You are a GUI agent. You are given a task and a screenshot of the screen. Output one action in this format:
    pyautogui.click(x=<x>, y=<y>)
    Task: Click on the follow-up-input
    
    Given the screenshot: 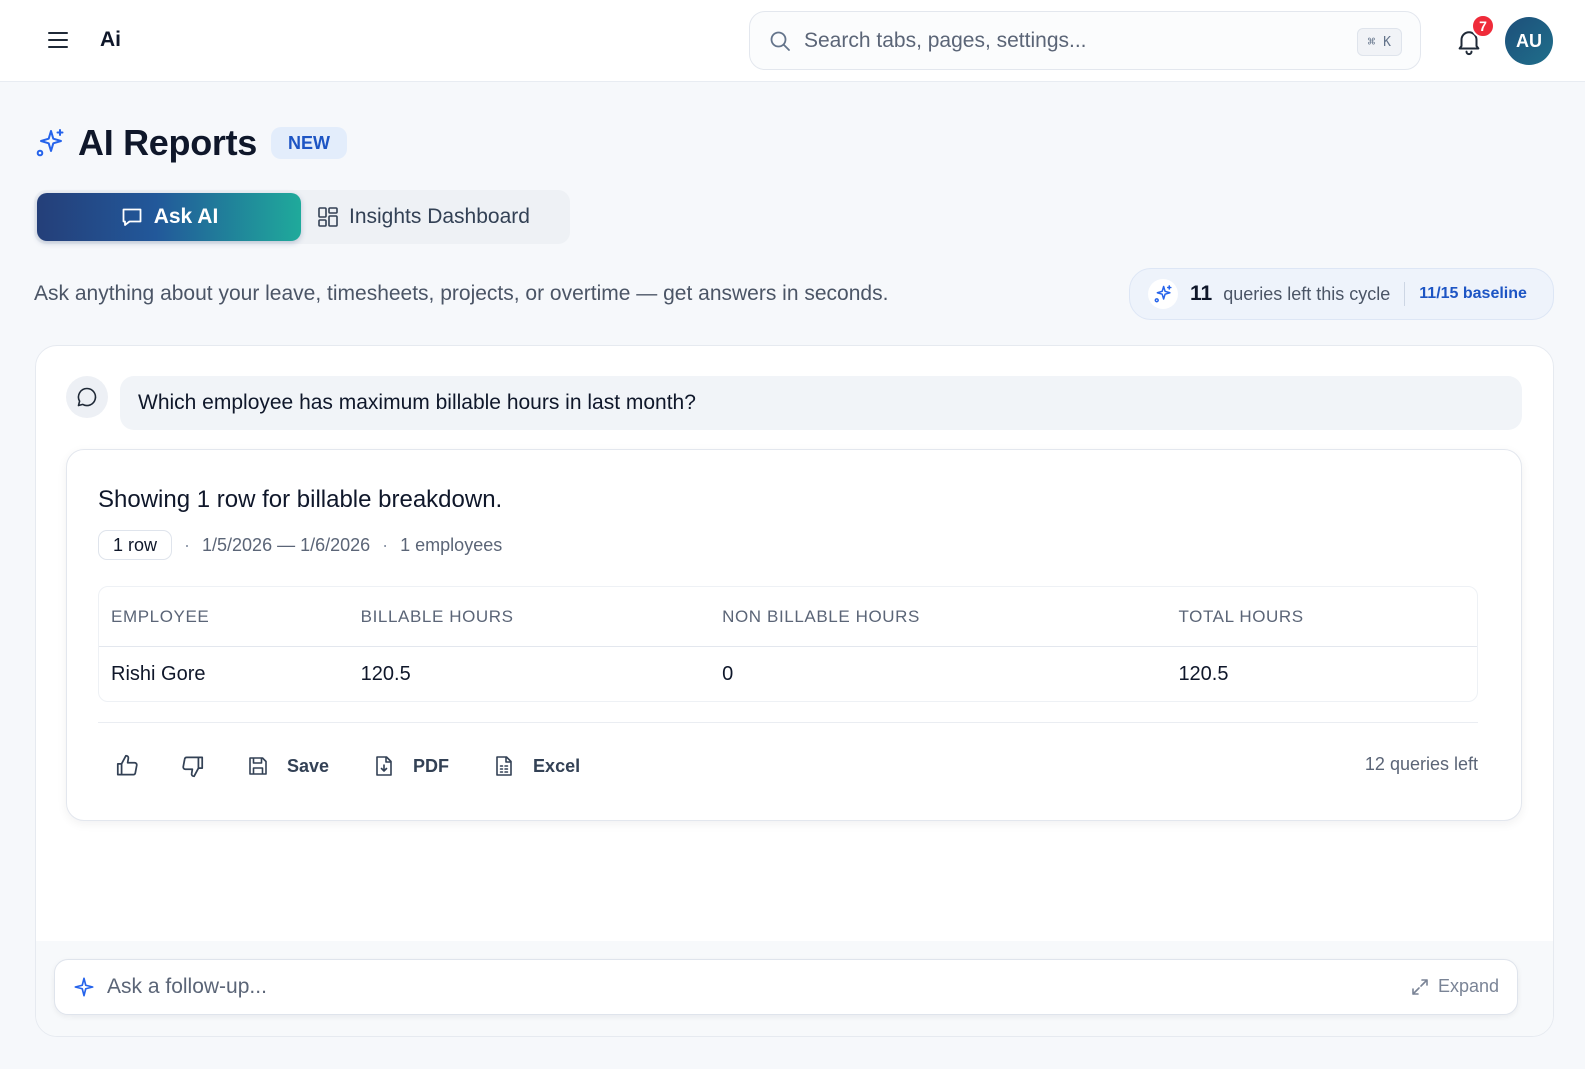 What is the action you would take?
    pyautogui.click(x=707, y=987)
    